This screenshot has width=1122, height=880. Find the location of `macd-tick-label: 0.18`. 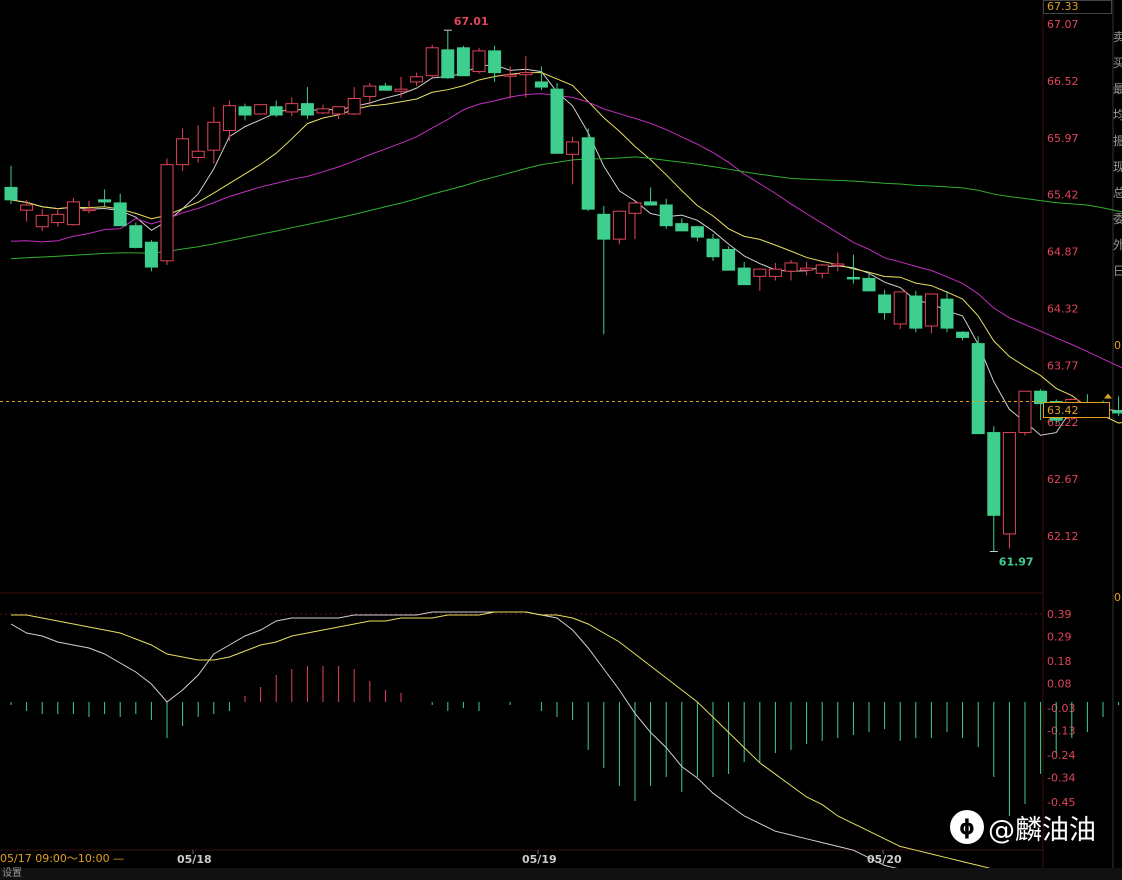

macd-tick-label: 0.18 is located at coordinates (1059, 661).